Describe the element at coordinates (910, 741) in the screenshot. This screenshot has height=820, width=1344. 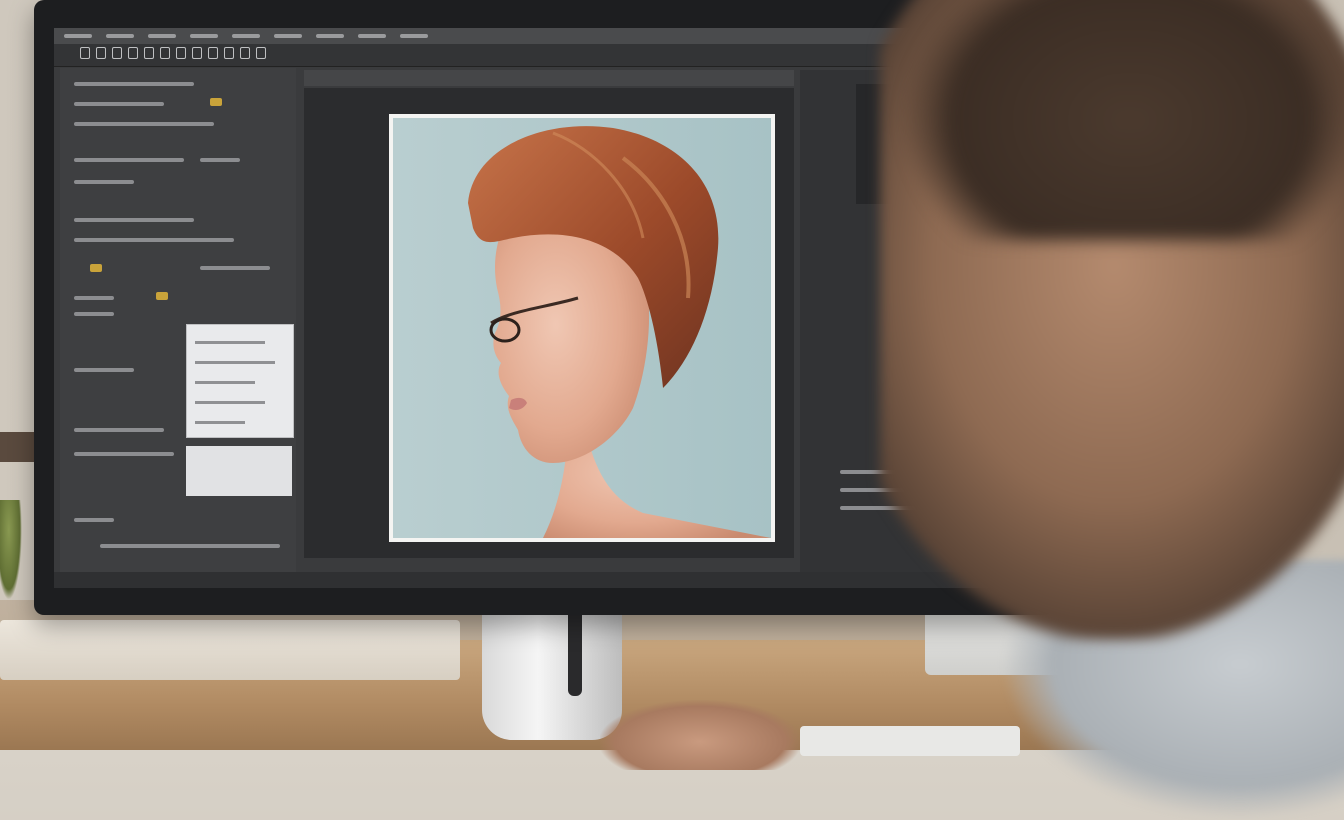
I see `keyboard` at that location.